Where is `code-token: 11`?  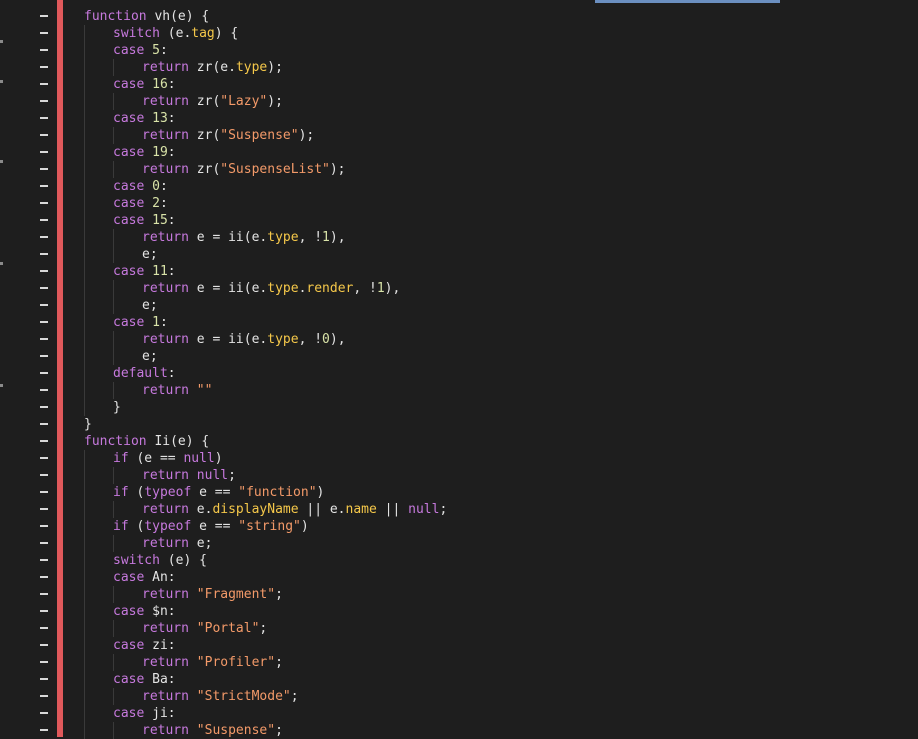
code-token: 11 is located at coordinates (160, 271).